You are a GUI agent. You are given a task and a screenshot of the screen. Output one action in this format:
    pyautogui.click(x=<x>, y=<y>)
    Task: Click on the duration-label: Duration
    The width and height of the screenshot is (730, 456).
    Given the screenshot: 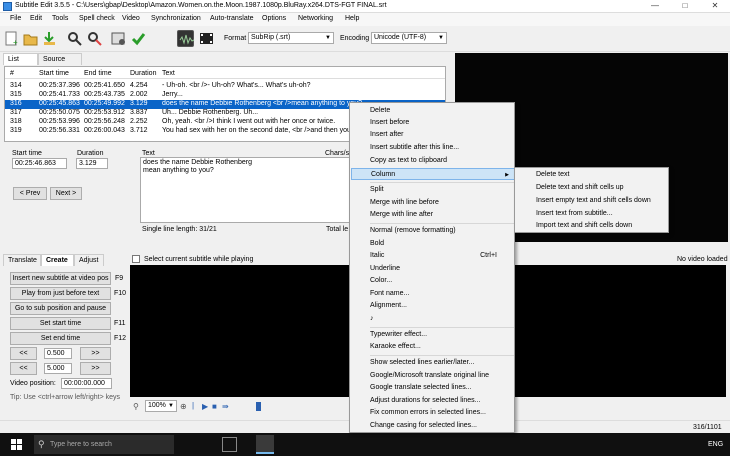 What is the action you would take?
    pyautogui.click(x=90, y=153)
    